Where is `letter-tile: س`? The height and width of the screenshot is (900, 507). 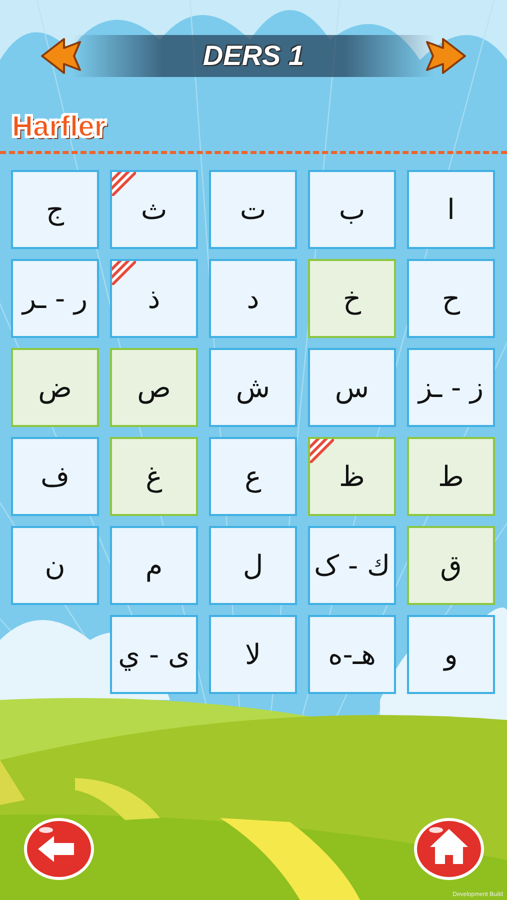
letter-tile: س is located at coordinates (352, 387).